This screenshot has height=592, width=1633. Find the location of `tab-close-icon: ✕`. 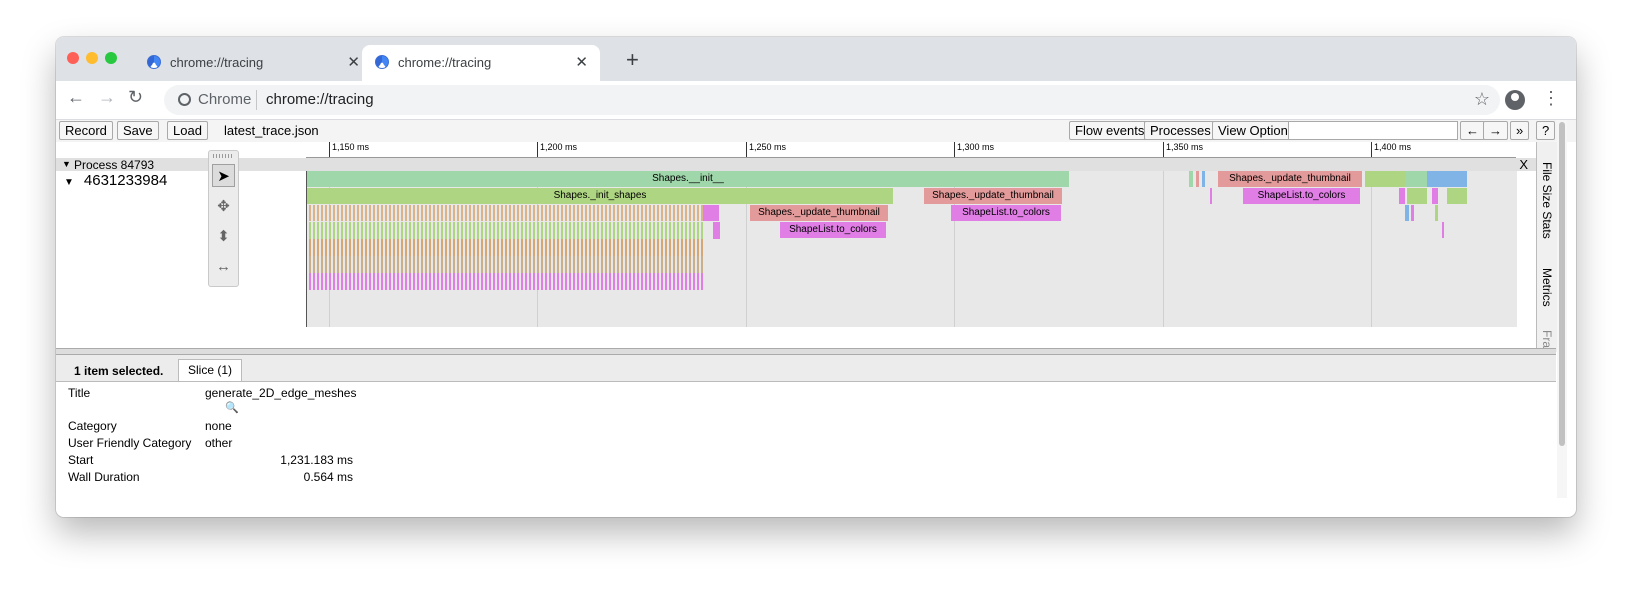

tab-close-icon: ✕ is located at coordinates (353, 62).